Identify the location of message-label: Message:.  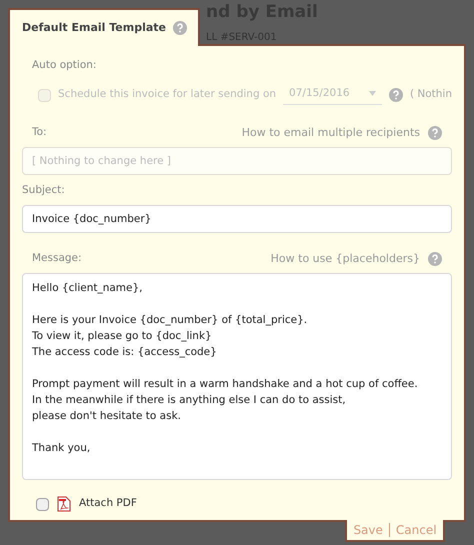
(57, 258).